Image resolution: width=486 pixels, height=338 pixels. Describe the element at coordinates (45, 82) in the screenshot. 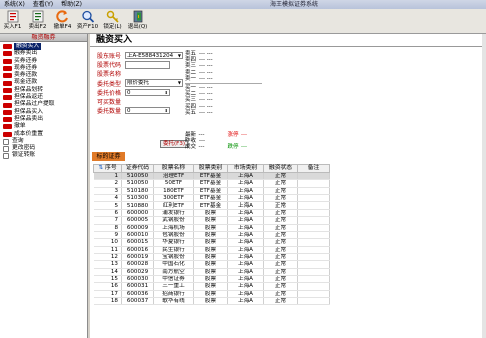

I see `sidebar-item: 现金还款` at that location.